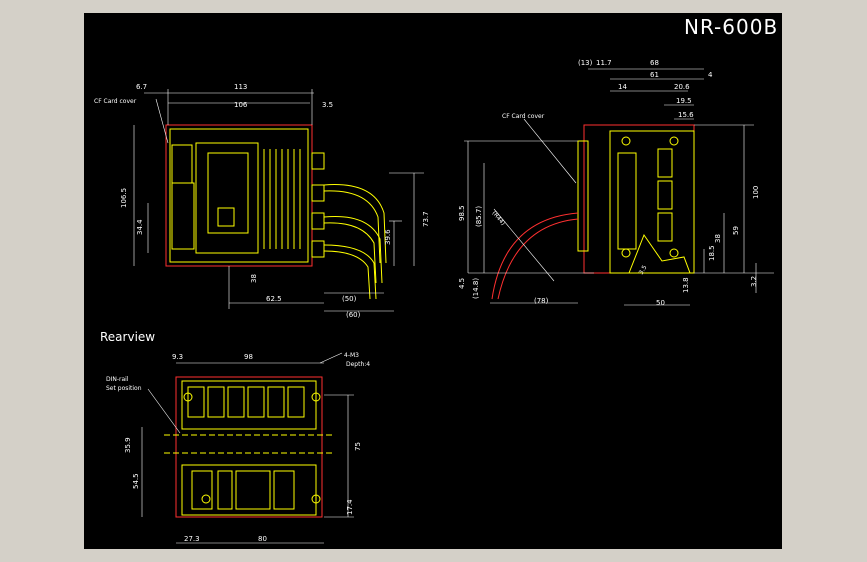  What do you see at coordinates (686, 115) in the screenshot?
I see `dim-15-6: 15.6` at bounding box center [686, 115].